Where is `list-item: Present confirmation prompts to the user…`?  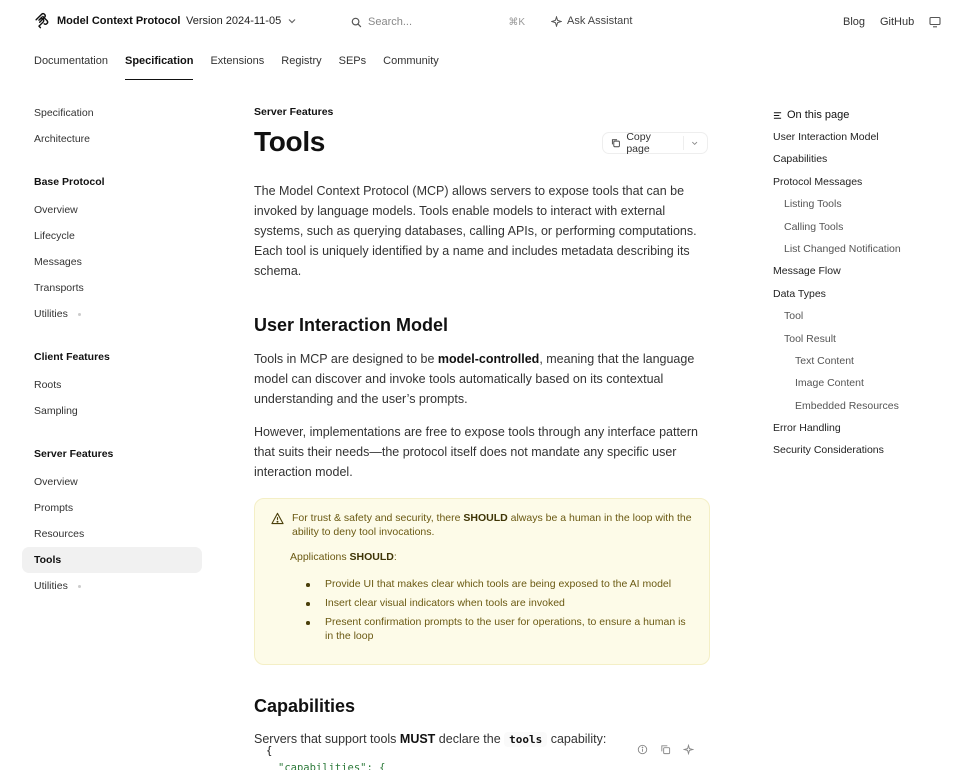
list-item: Present confirmation prompts to the user… is located at coordinates (499, 629).